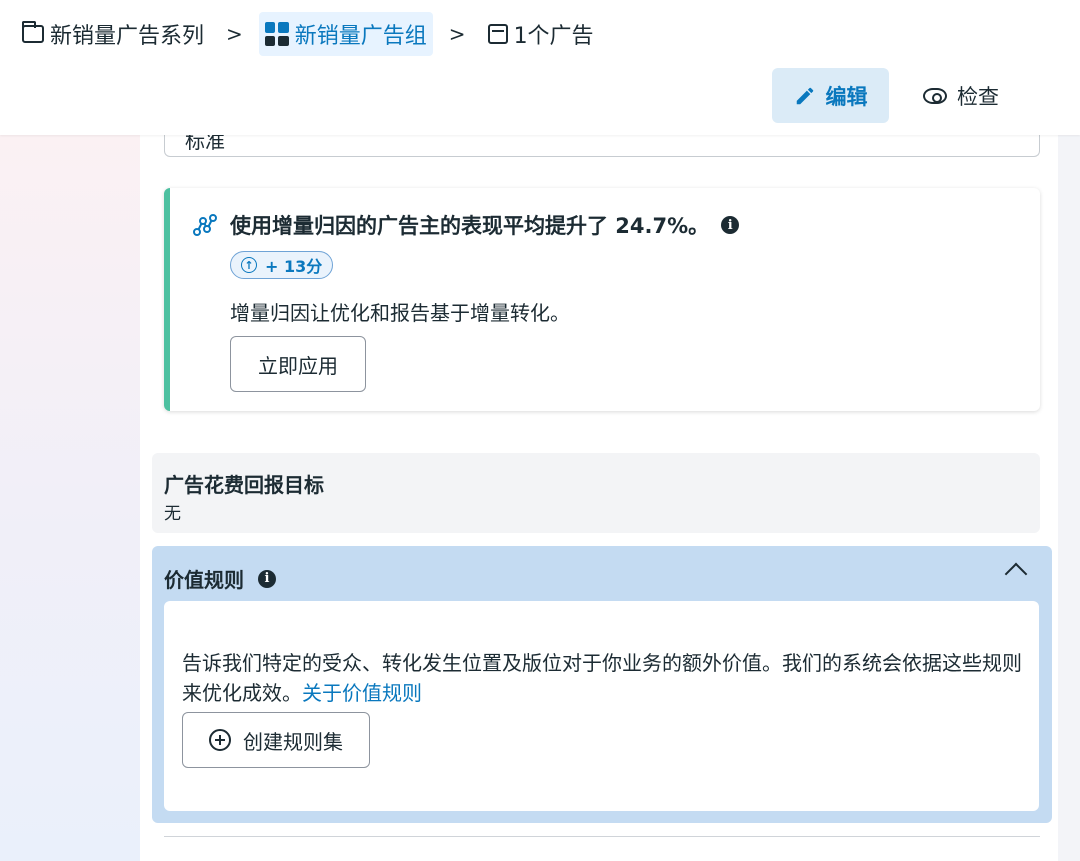 The height and width of the screenshot is (861, 1080). What do you see at coordinates (276, 34) in the screenshot?
I see `adset-grid-icon` at bounding box center [276, 34].